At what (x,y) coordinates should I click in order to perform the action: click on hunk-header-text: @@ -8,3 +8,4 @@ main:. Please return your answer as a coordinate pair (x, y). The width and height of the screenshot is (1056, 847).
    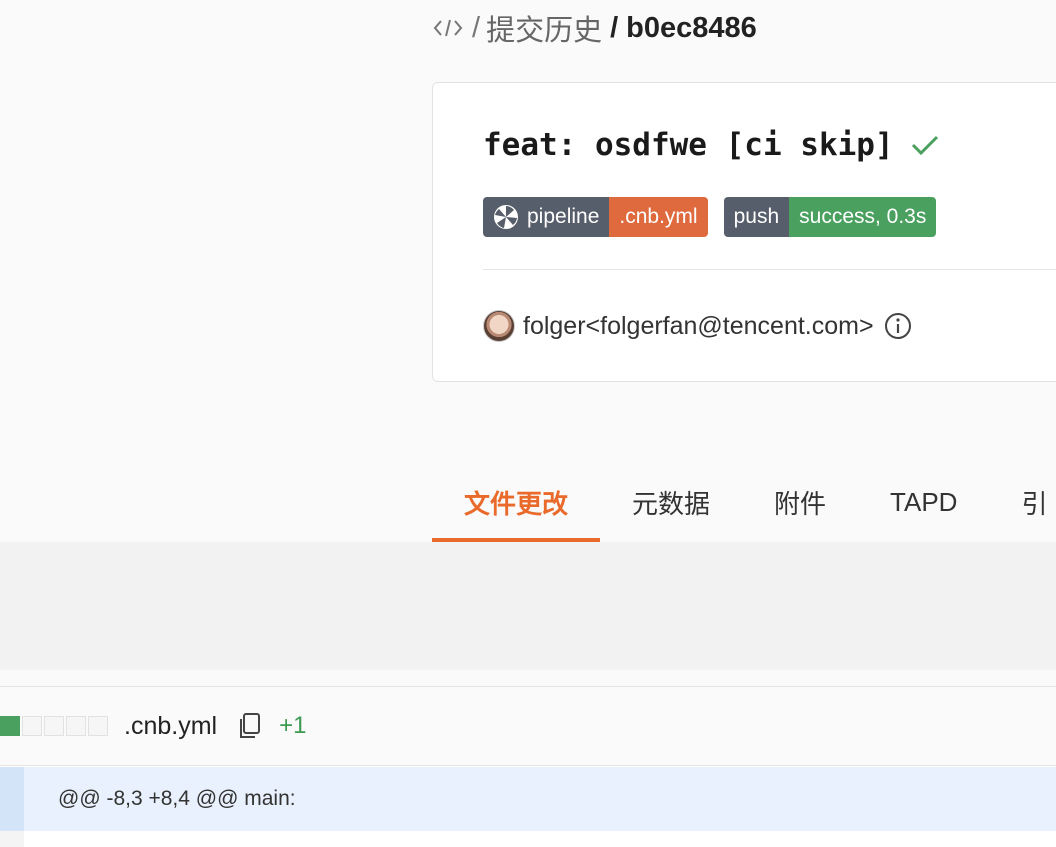
    Looking at the image, I should click on (177, 798).